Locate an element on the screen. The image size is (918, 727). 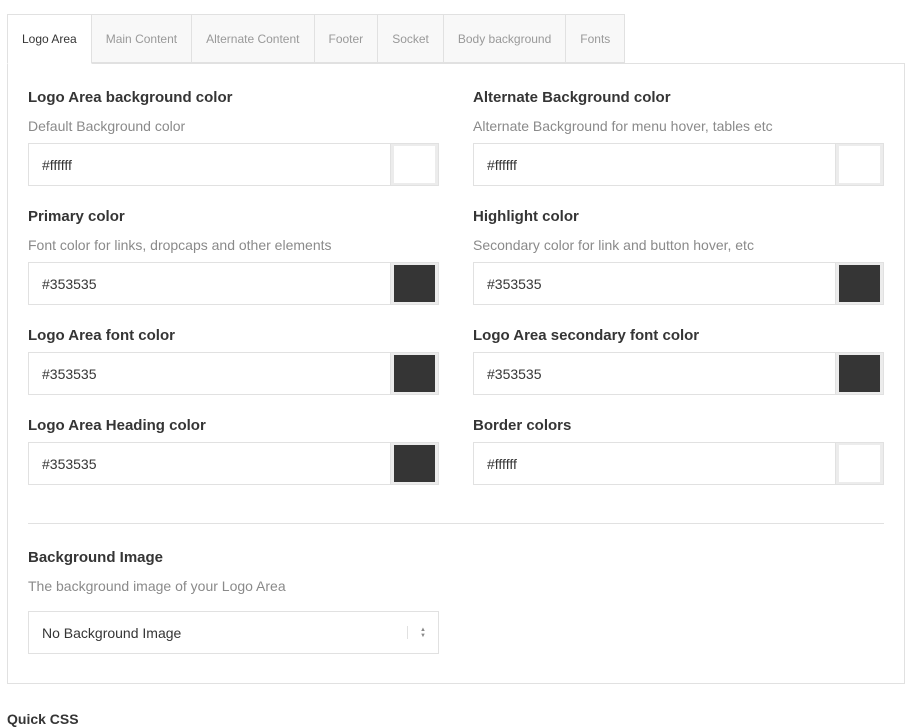
secondary-font-color-field: Logo Area secondary font color is located at coordinates (678, 361).